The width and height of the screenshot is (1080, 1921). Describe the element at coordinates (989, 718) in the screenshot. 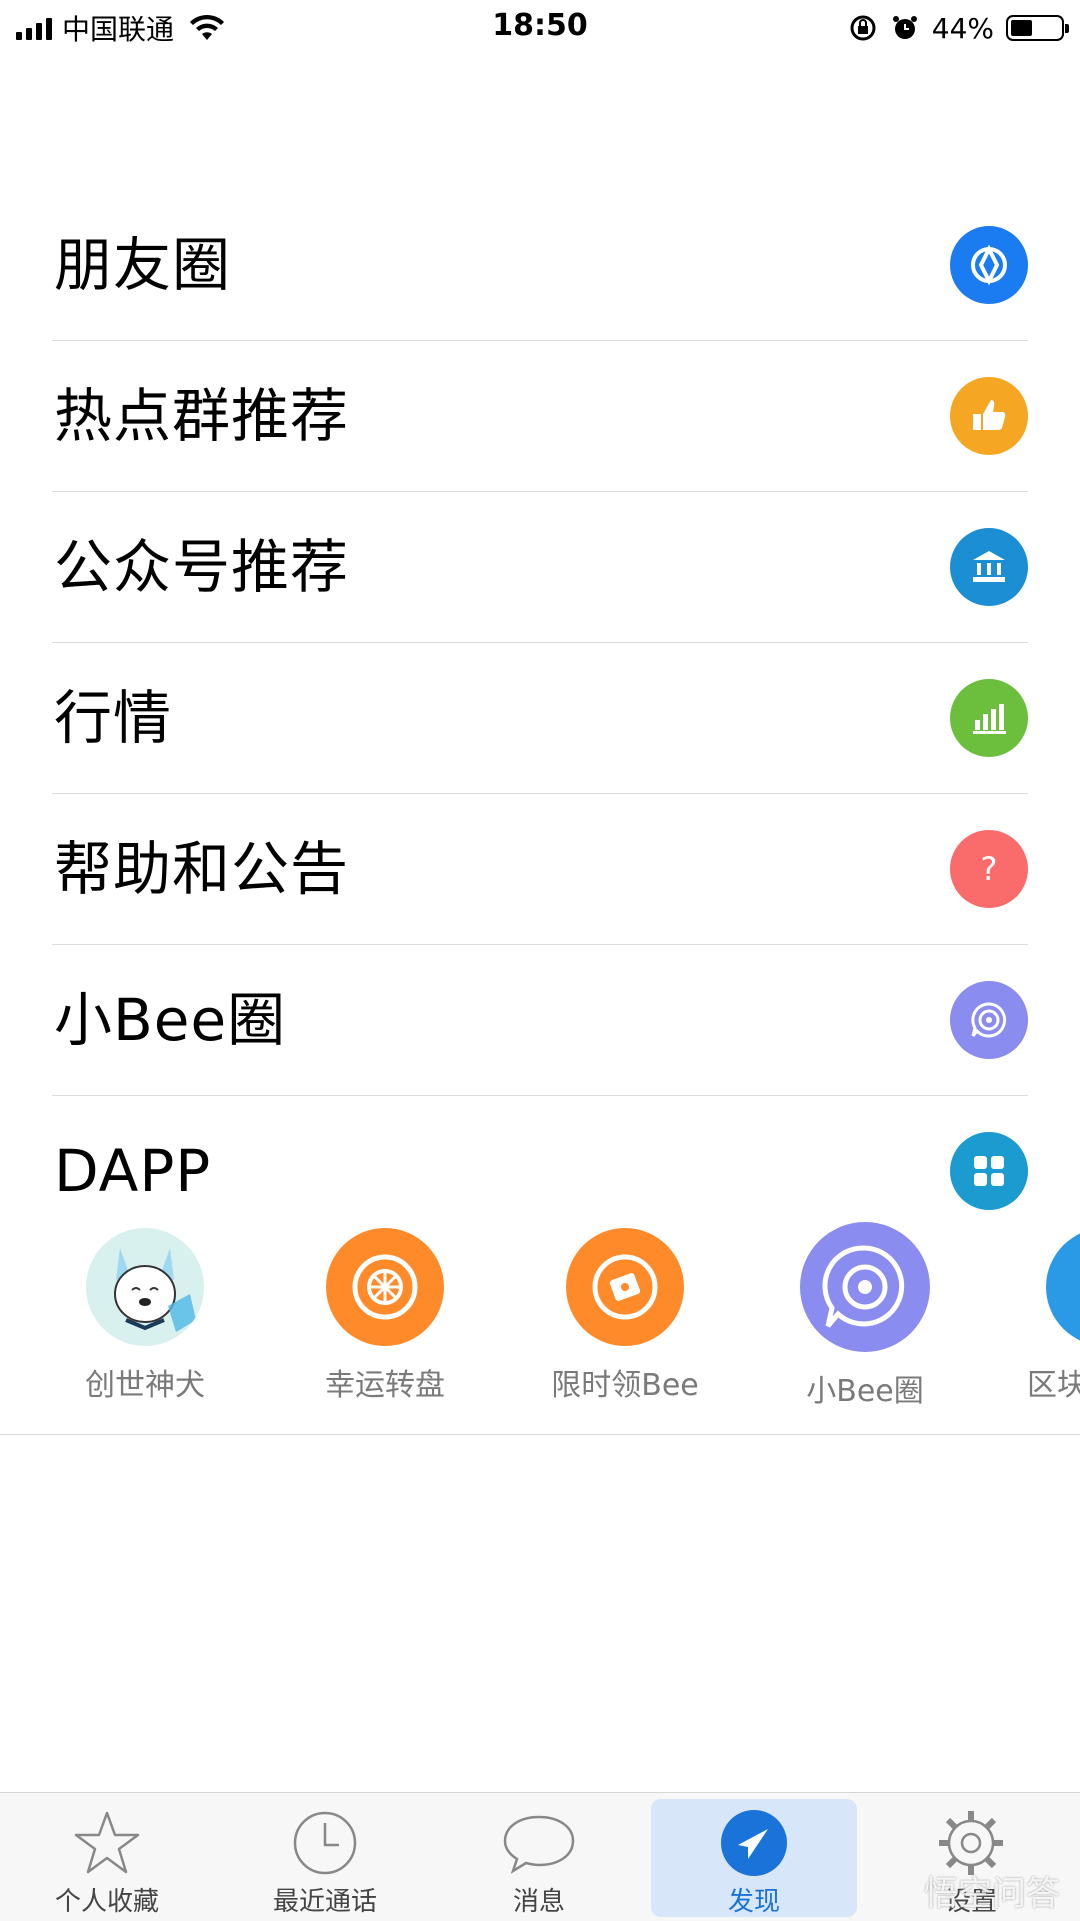

I see `bar-chart-icon` at that location.